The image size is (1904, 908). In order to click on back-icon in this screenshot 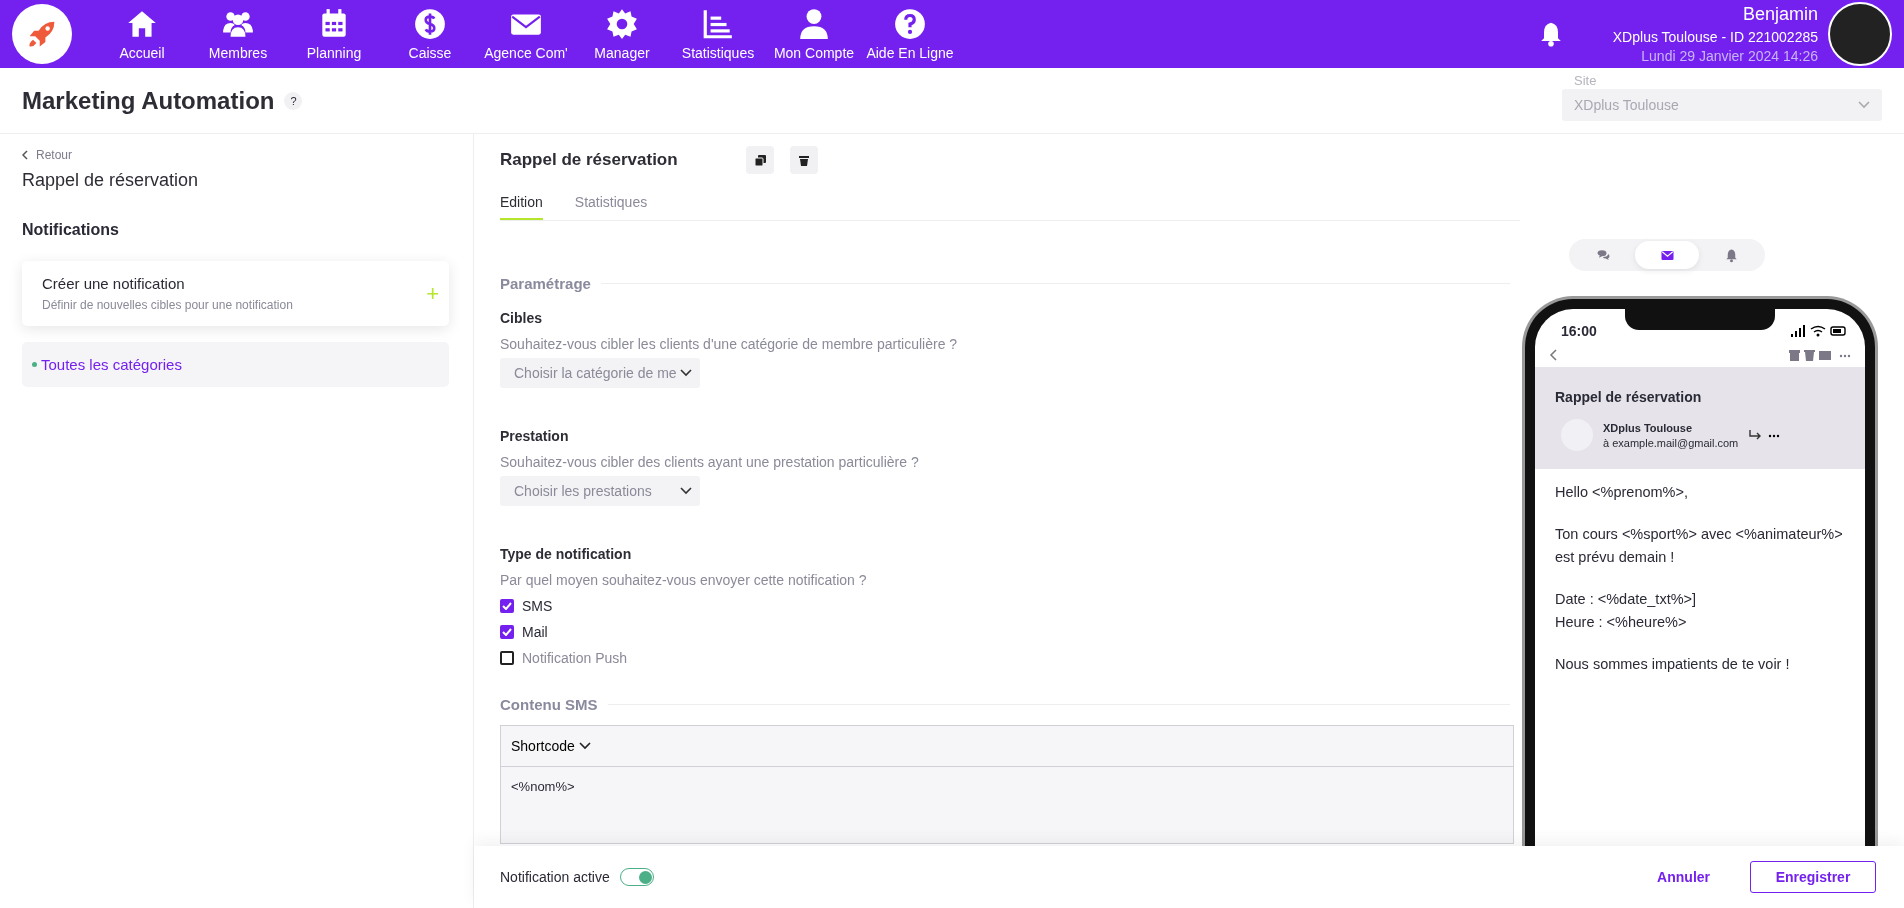, I will do `click(1553, 355)`.